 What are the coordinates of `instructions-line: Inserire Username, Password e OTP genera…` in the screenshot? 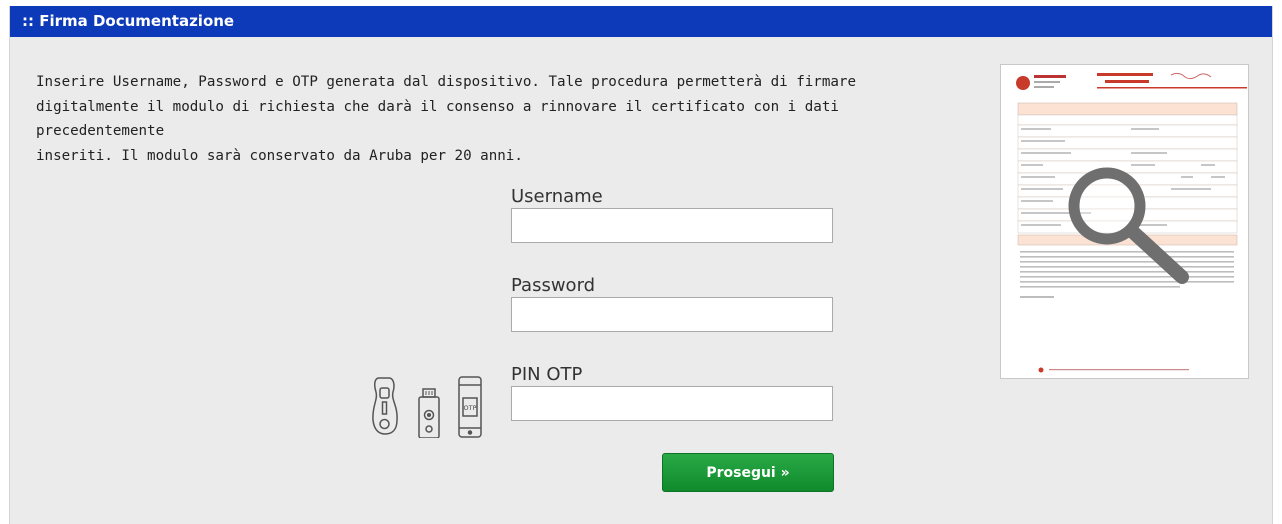 It's located at (446, 82).